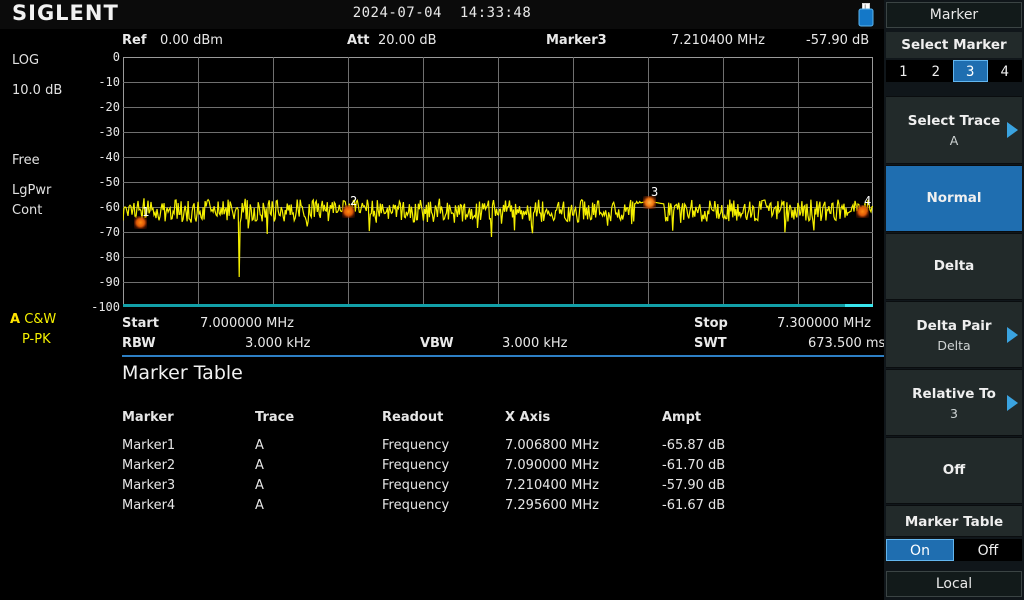 This screenshot has height=600, width=1024. Describe the element at coordinates (954, 266) in the screenshot. I see `softkey-delta: Delta` at that location.